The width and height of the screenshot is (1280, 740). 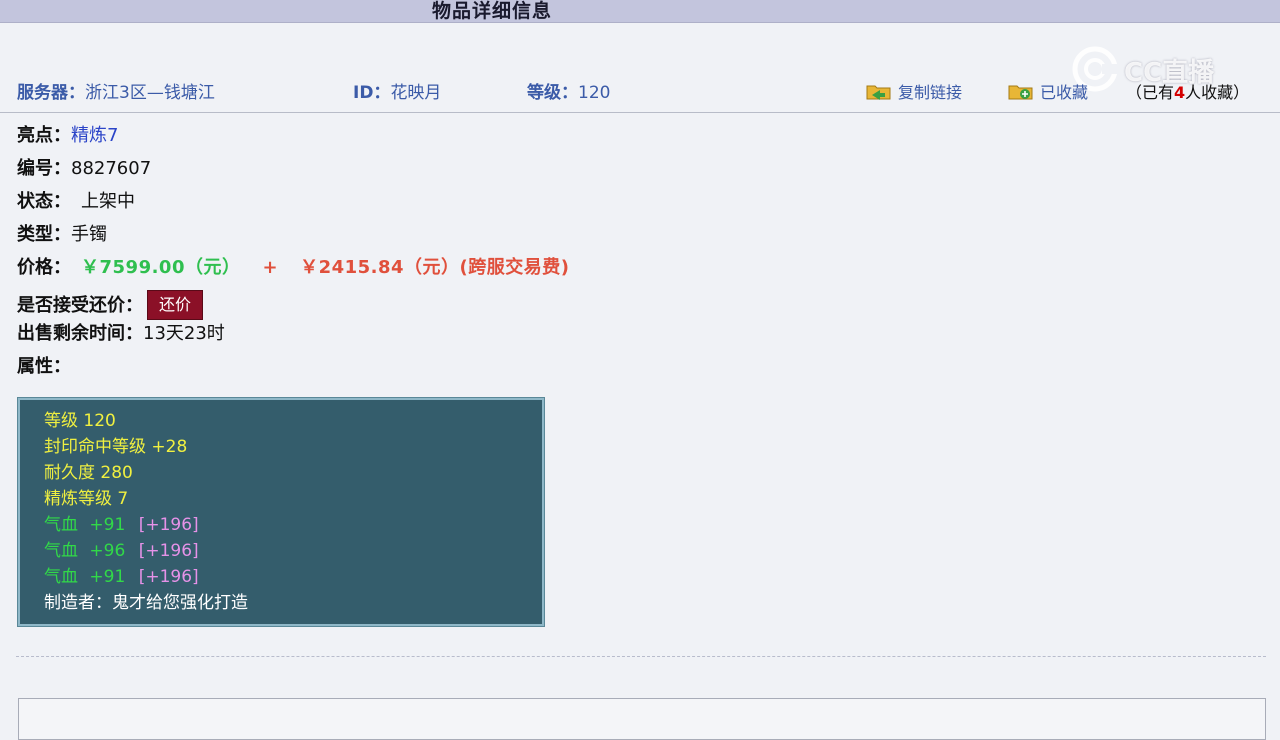 I want to click on attr-level: 等级 120, so click(x=80, y=421).